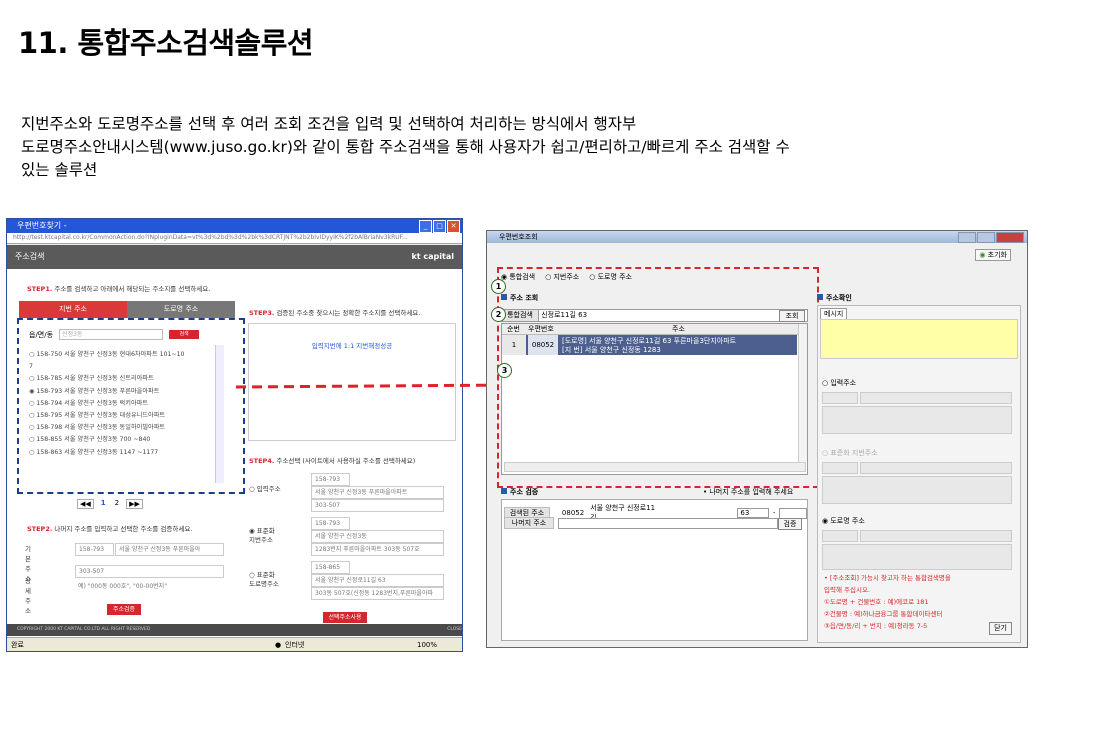 This screenshot has height=737, width=1094. What do you see at coordinates (883, 614) in the screenshot?
I see `note-line: ②건물명 : 예)하나금융그룹 통합데이타센터` at bounding box center [883, 614].